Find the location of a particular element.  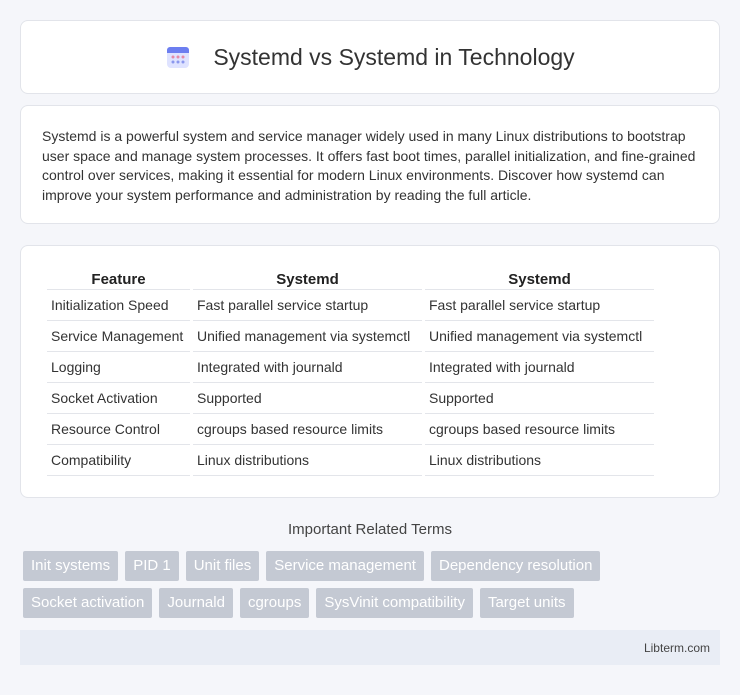

calendar-icon is located at coordinates (178, 57).